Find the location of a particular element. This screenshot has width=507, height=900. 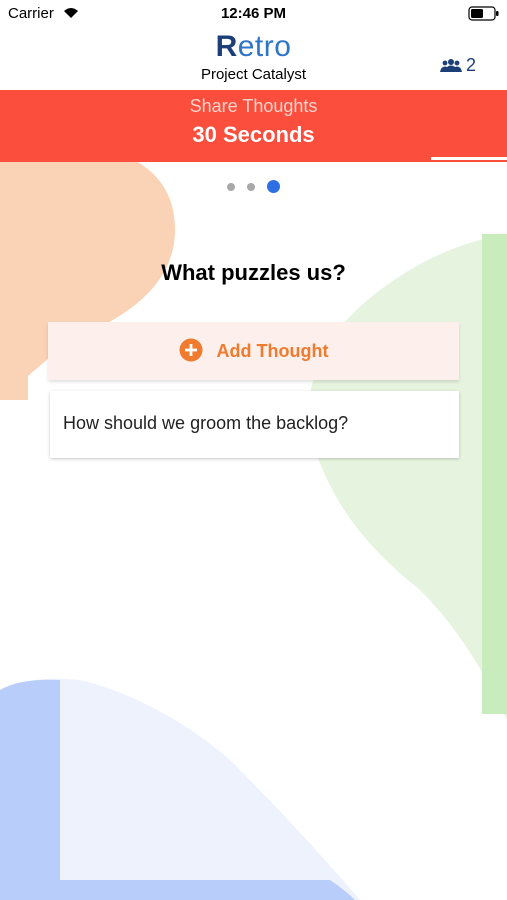

thought-card: How should we groom the backlog? is located at coordinates (254, 424).